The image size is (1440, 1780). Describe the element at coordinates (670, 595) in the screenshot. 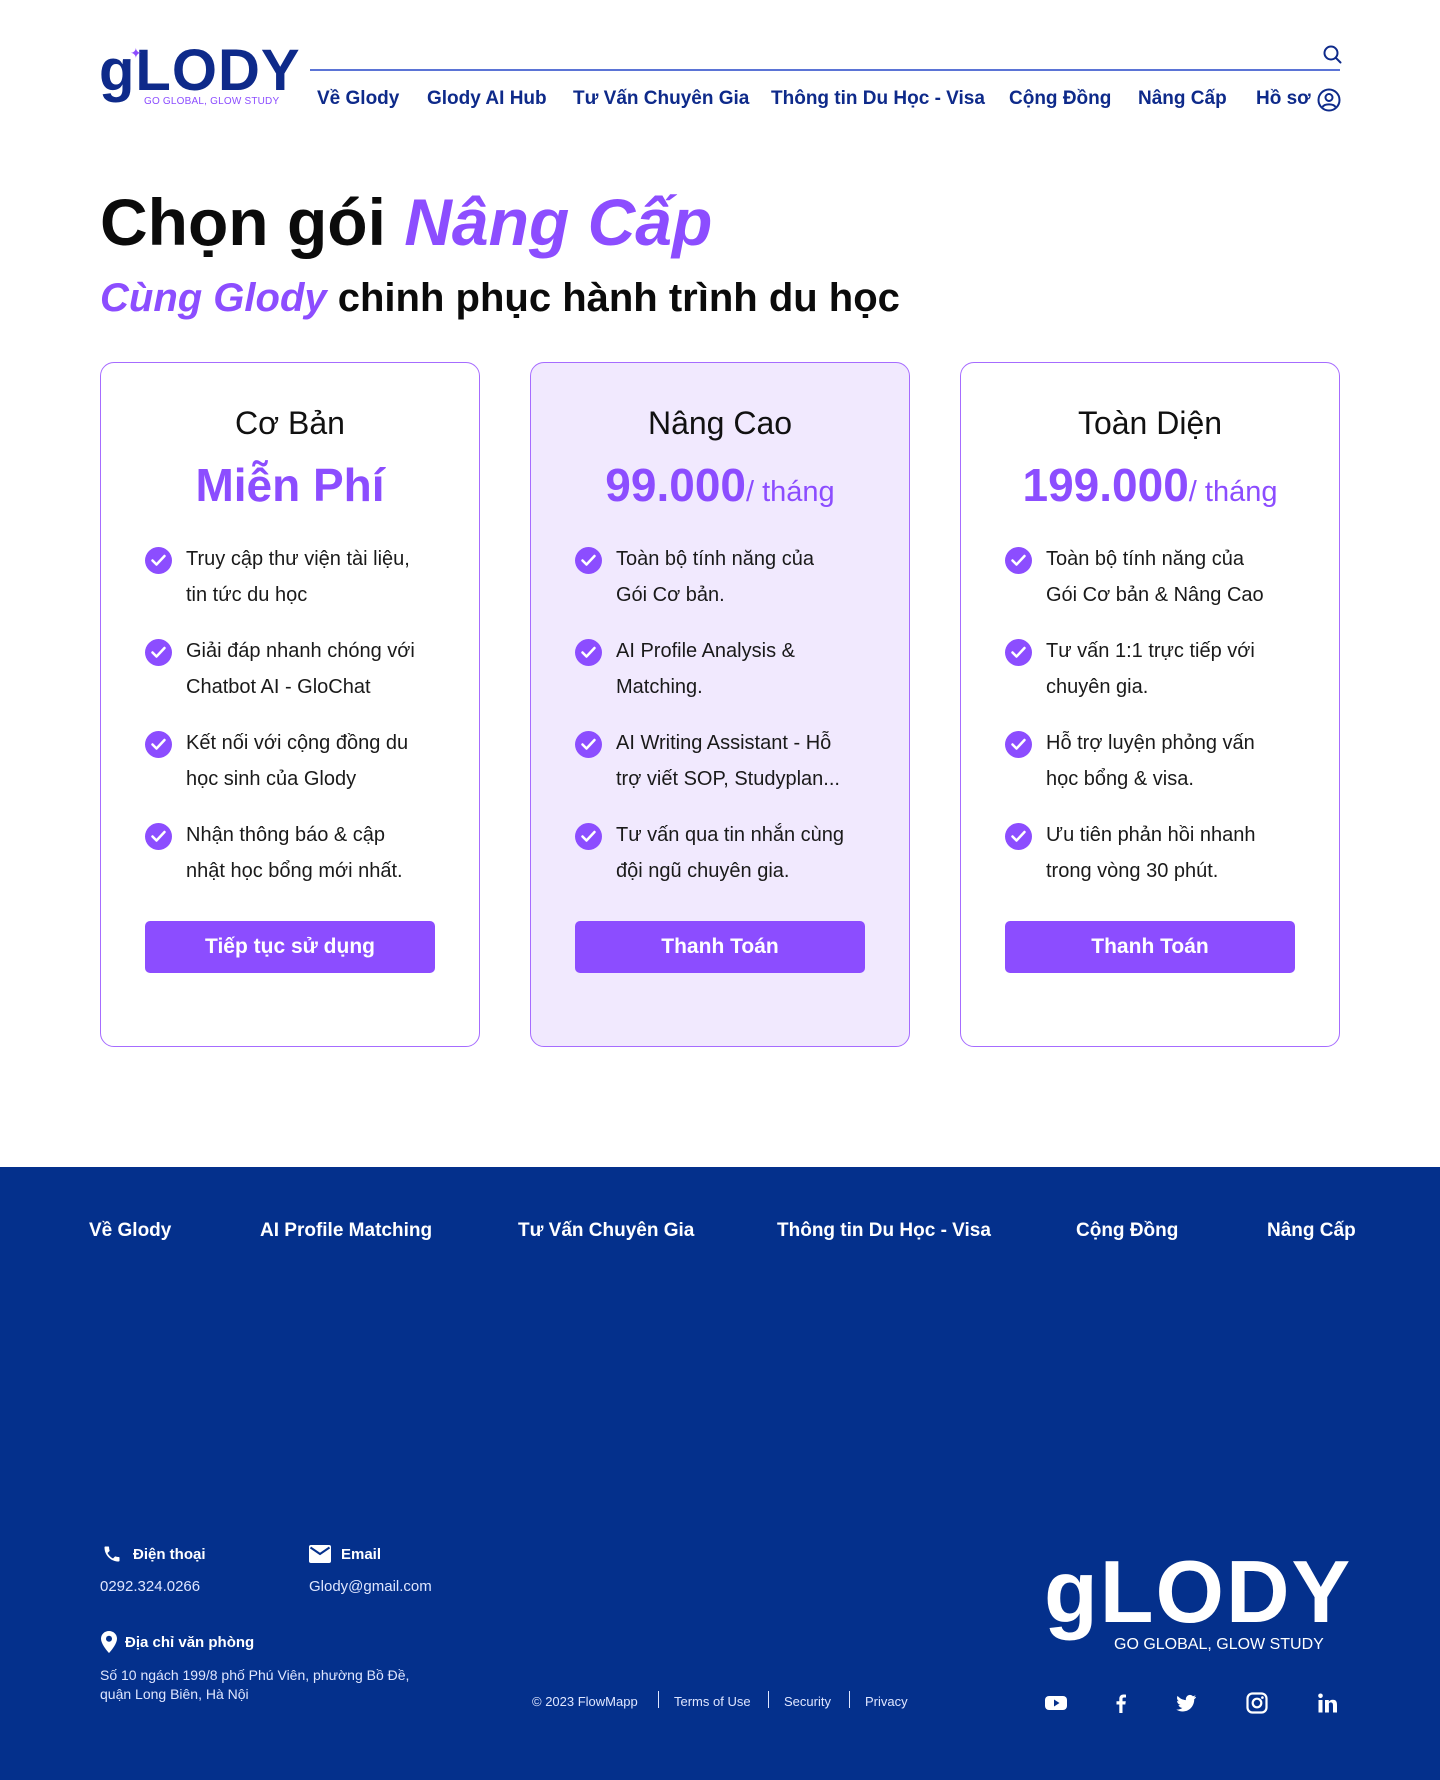

I see `feature-line: Gói Cơ bản.` at that location.